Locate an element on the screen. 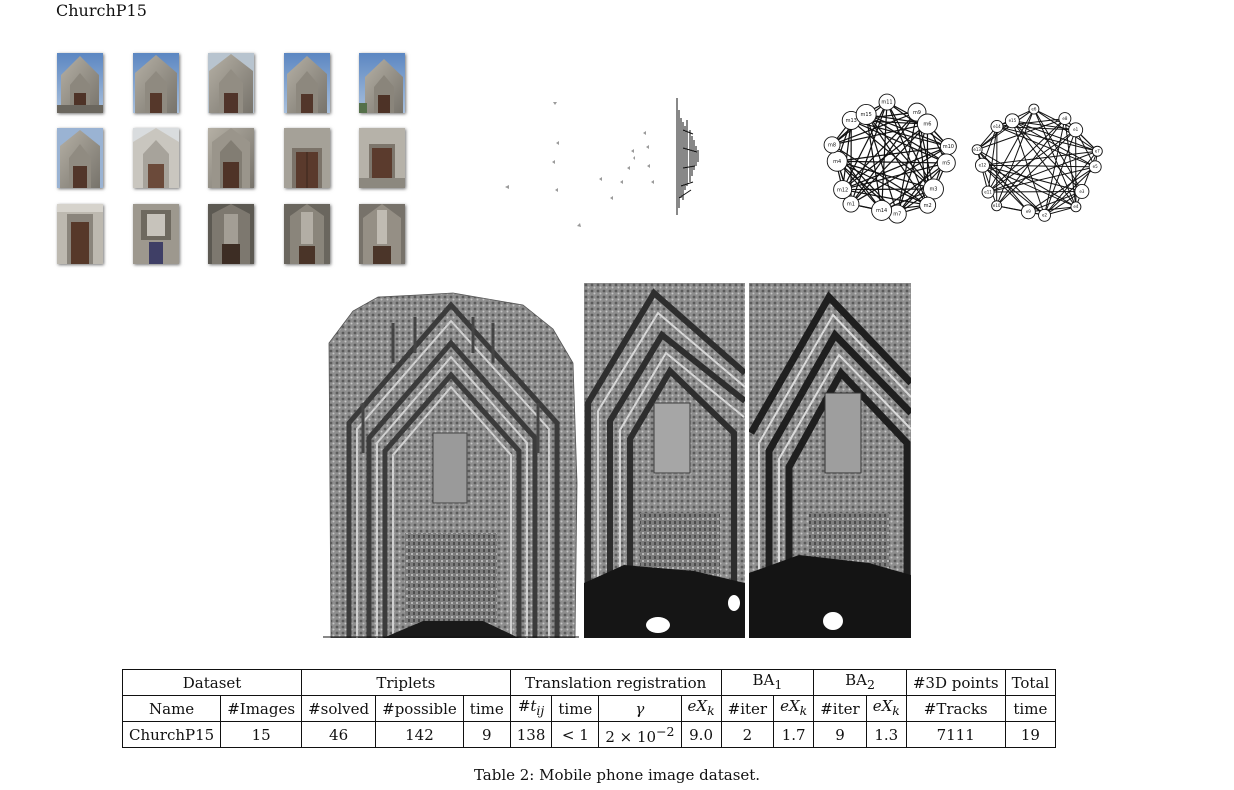 This screenshot has width=1234, height=790. graph-node-label: e1 is located at coordinates (1075, 129).